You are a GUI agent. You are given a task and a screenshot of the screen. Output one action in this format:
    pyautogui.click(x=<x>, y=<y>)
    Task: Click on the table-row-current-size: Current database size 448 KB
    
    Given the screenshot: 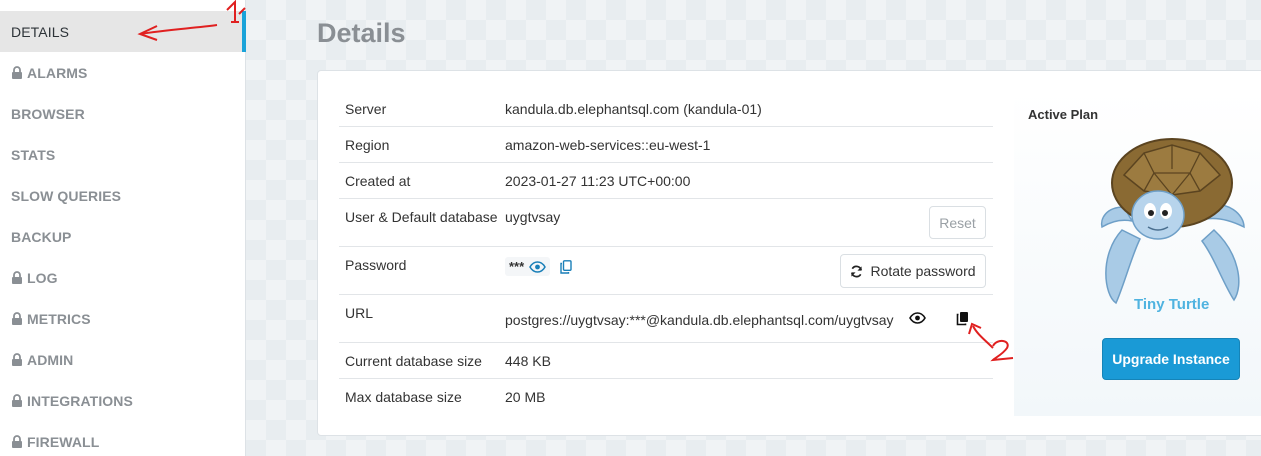 What is the action you would take?
    pyautogui.click(x=666, y=361)
    